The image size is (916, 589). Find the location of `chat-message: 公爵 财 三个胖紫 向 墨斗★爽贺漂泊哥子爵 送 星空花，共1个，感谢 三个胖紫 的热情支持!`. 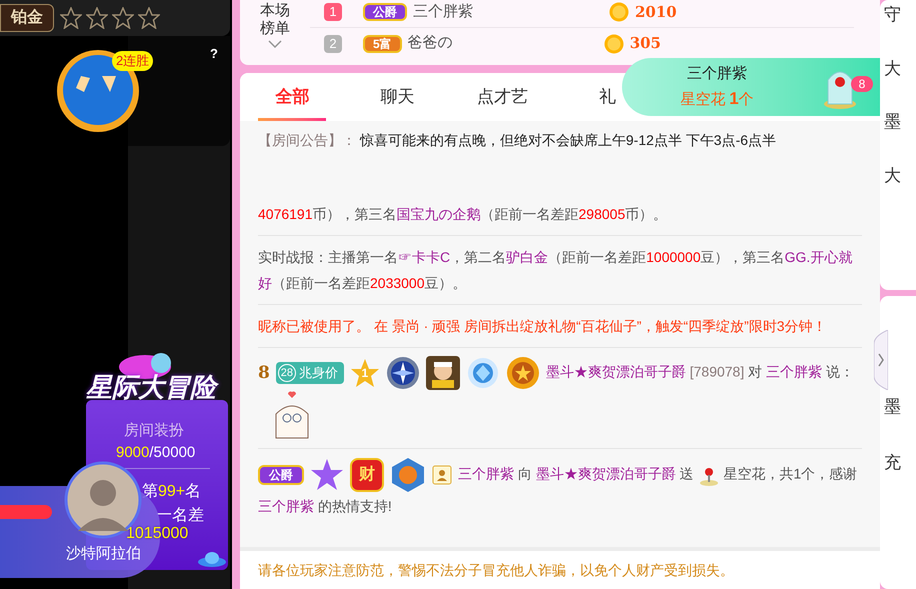

chat-message: 公爵 财 三个胖紫 向 墨斗★爽贺漂泊哥子爵 送 星空花，共1个，感谢 三个胖紫 的热情支持! is located at coordinates (560, 488).